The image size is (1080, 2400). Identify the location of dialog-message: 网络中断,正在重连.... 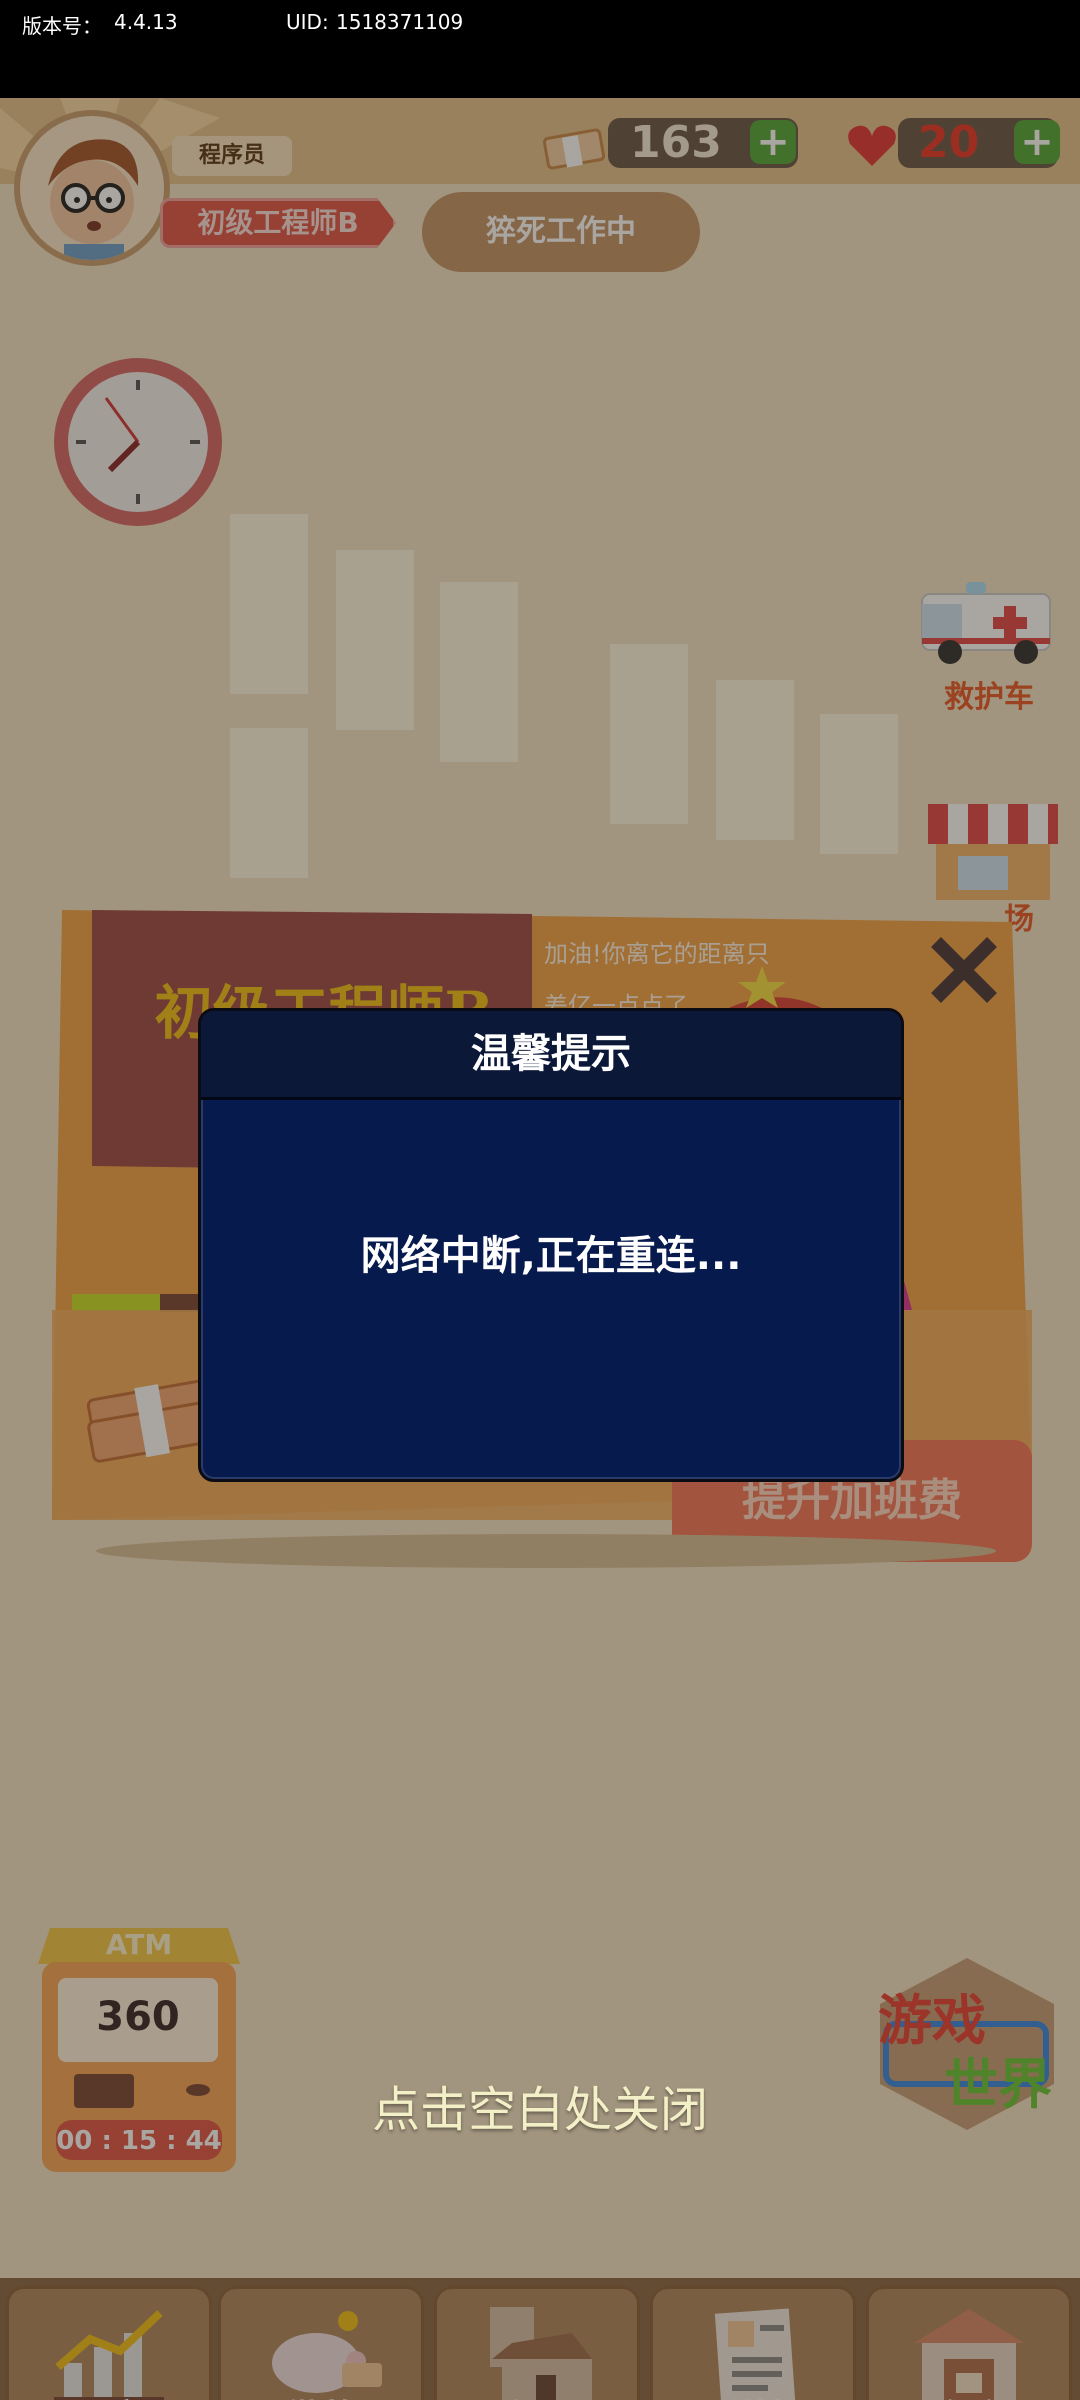
(551, 1256).